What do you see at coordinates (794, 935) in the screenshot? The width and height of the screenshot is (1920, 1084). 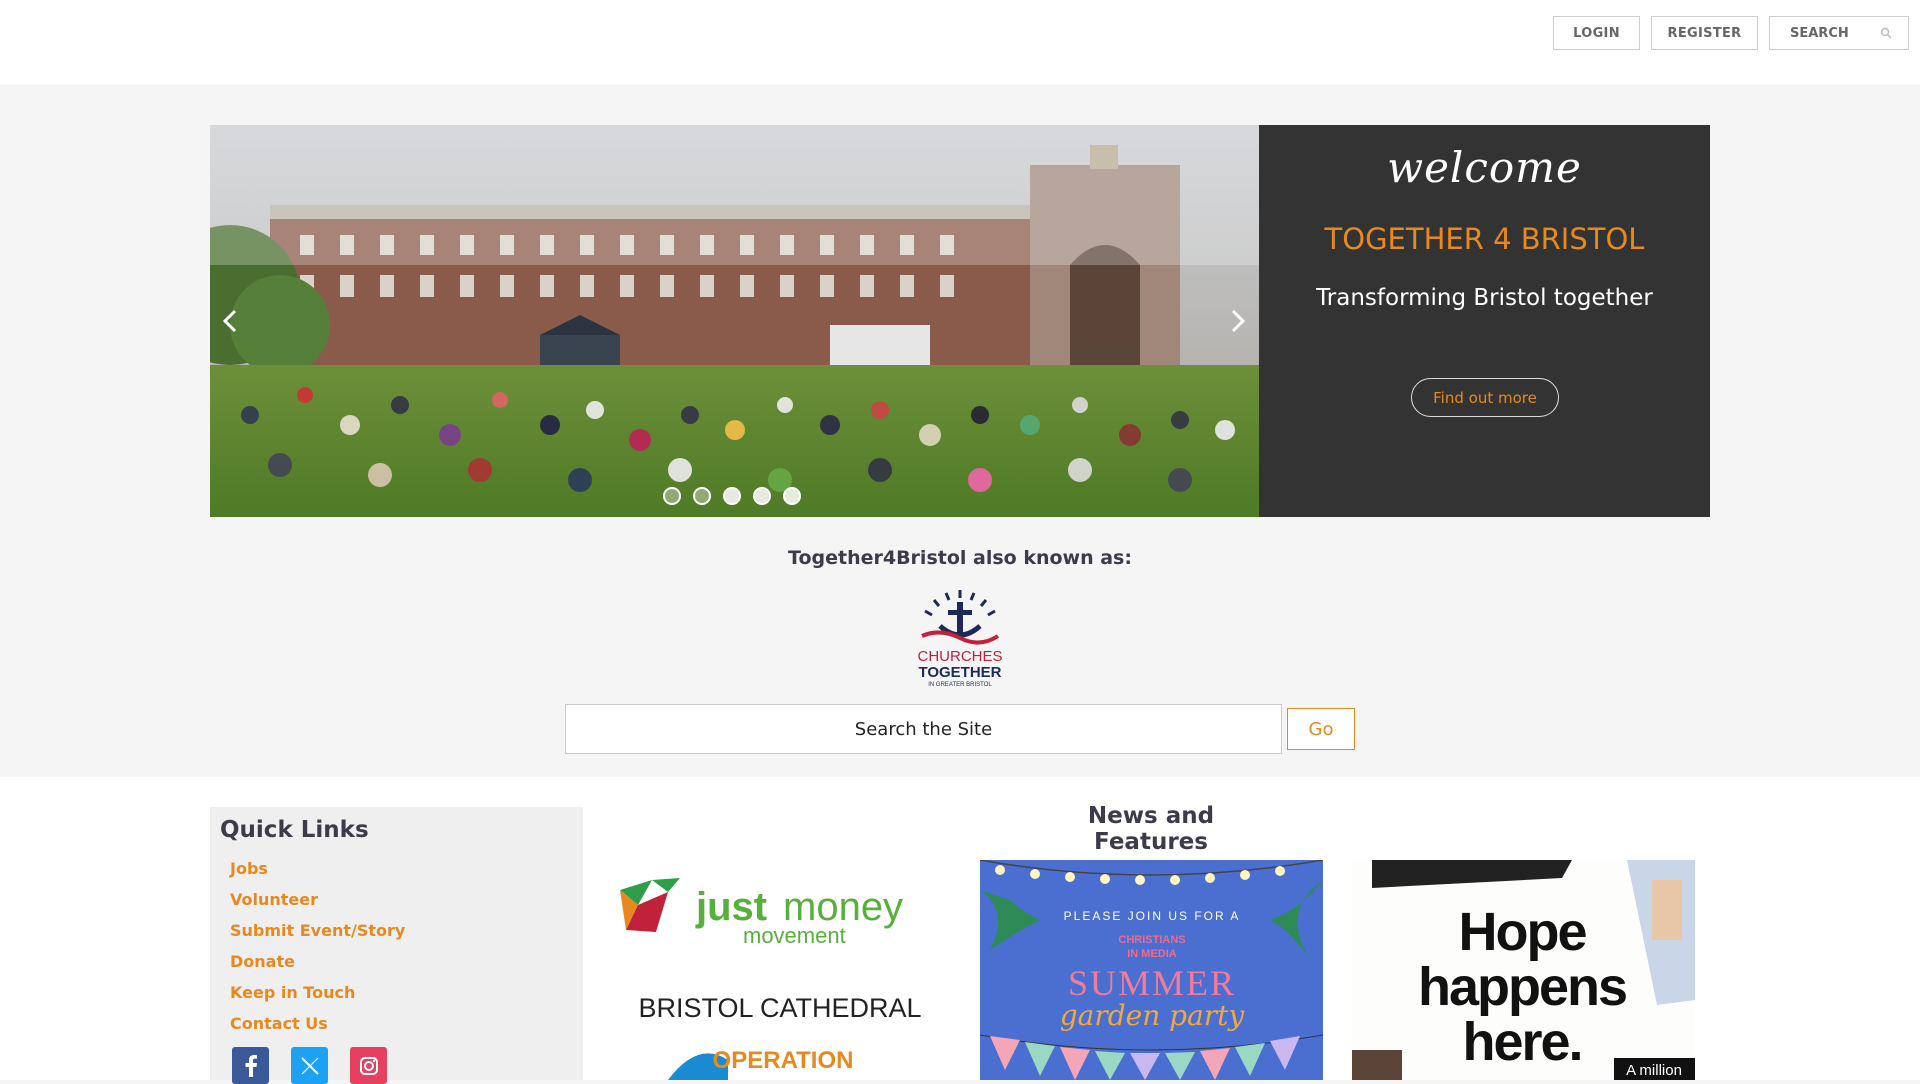 I see `brand-movement: movement` at bounding box center [794, 935].